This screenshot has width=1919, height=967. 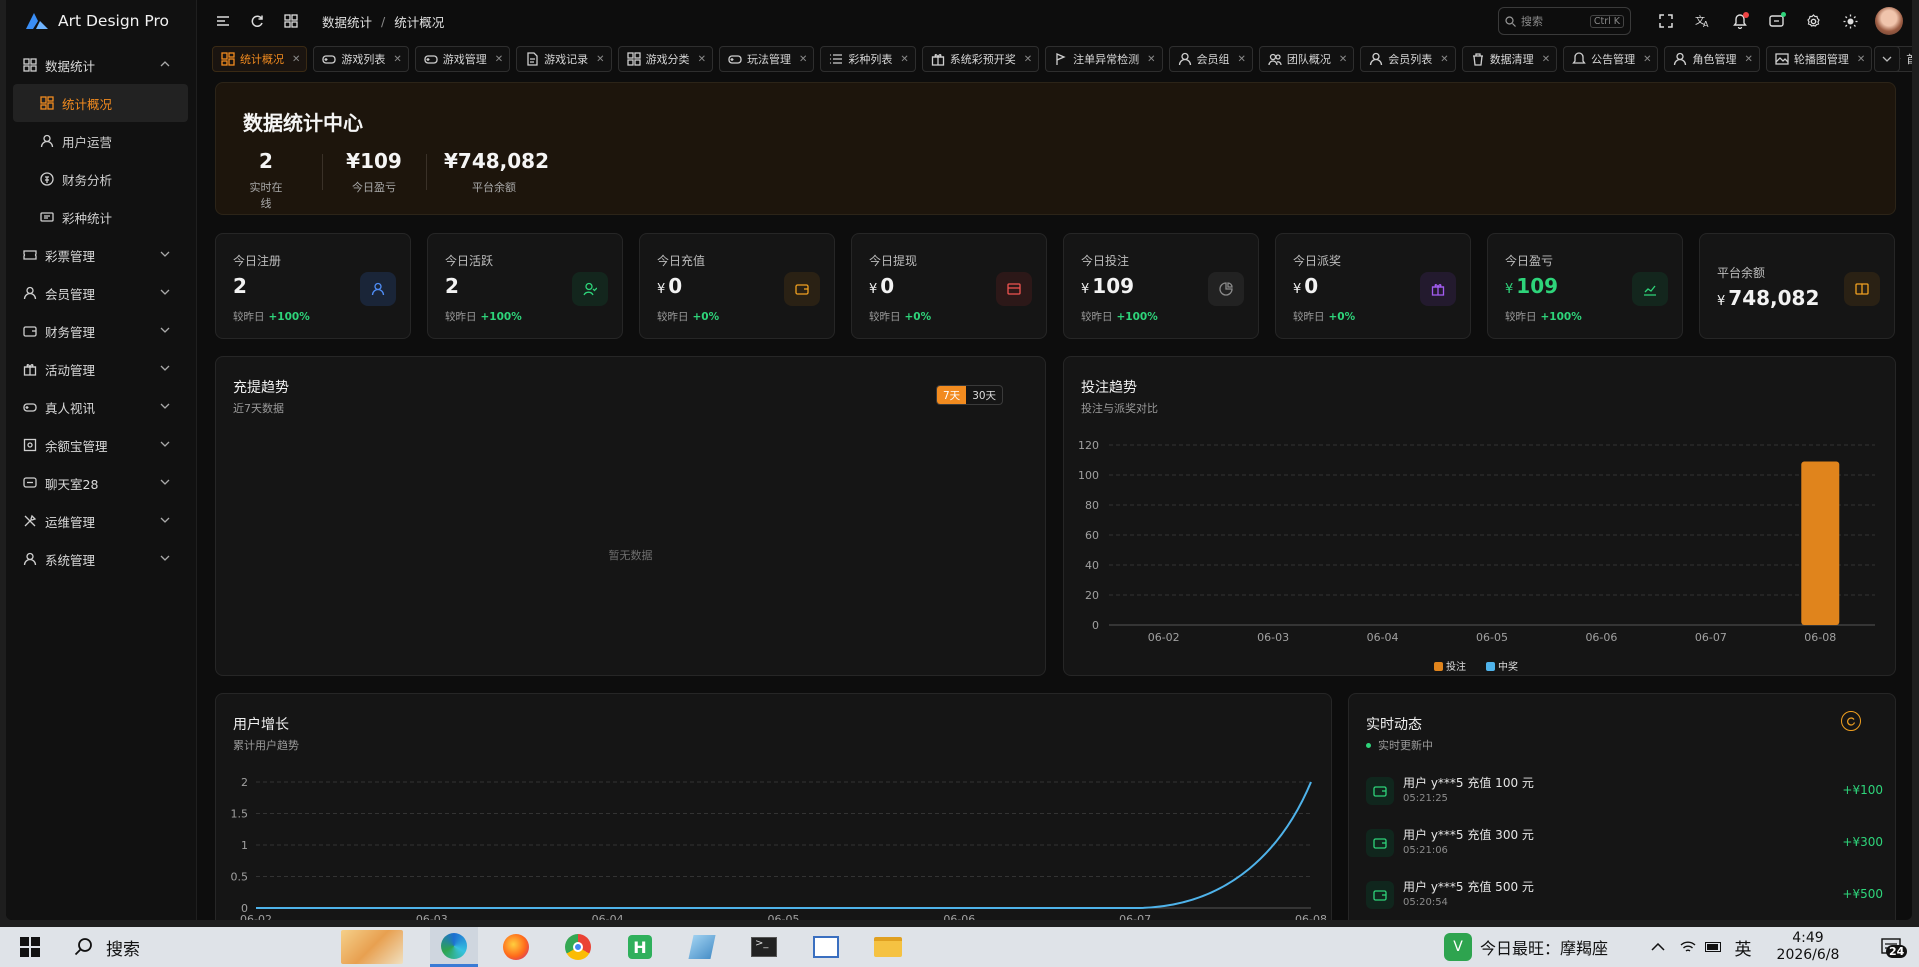 I want to click on edge-browser-icon, so click(x=454, y=947).